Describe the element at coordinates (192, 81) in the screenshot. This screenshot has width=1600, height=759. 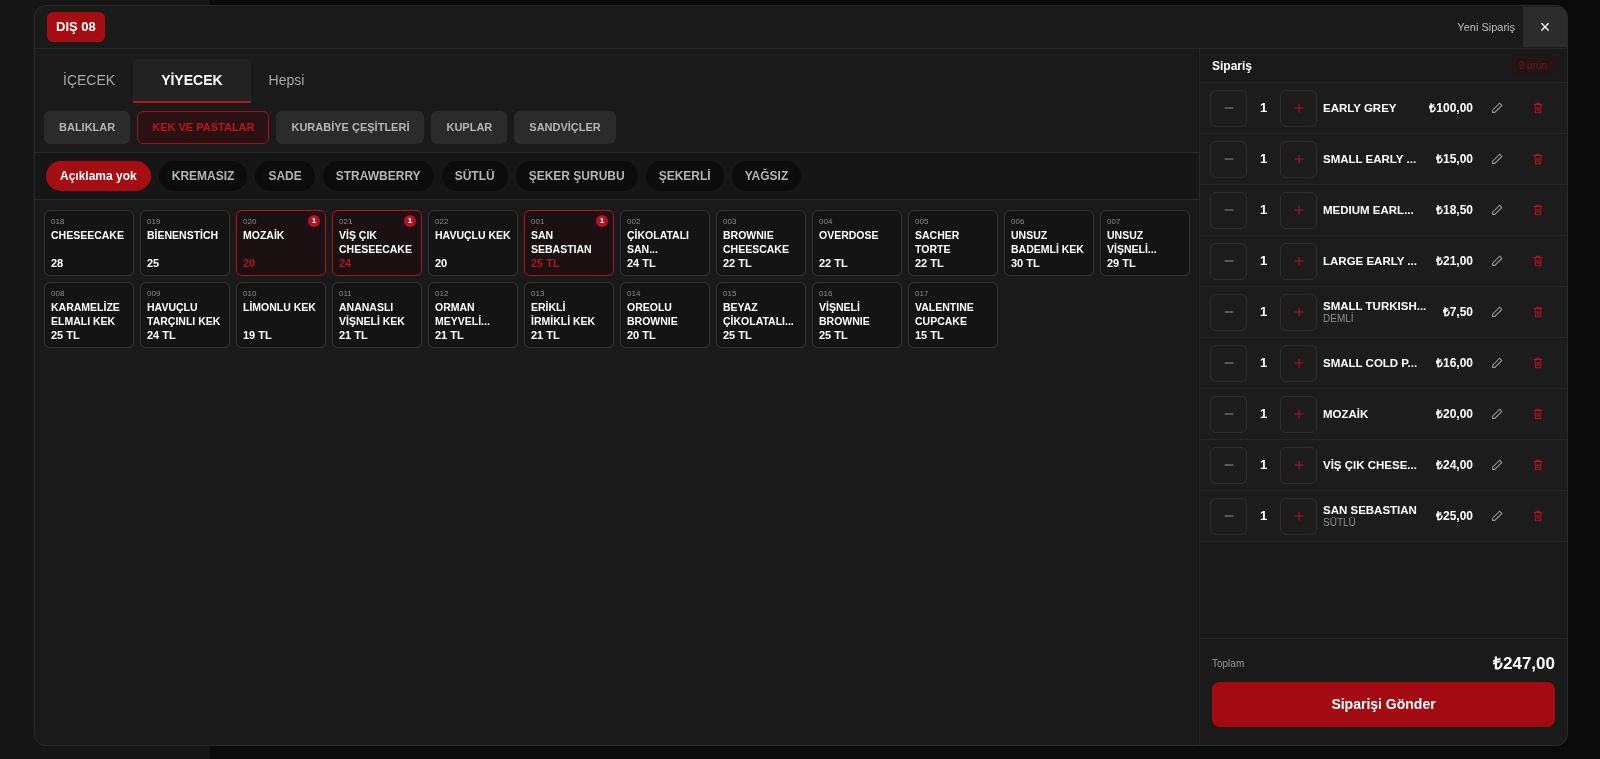
I see `category-tab: YİYECEK` at that location.